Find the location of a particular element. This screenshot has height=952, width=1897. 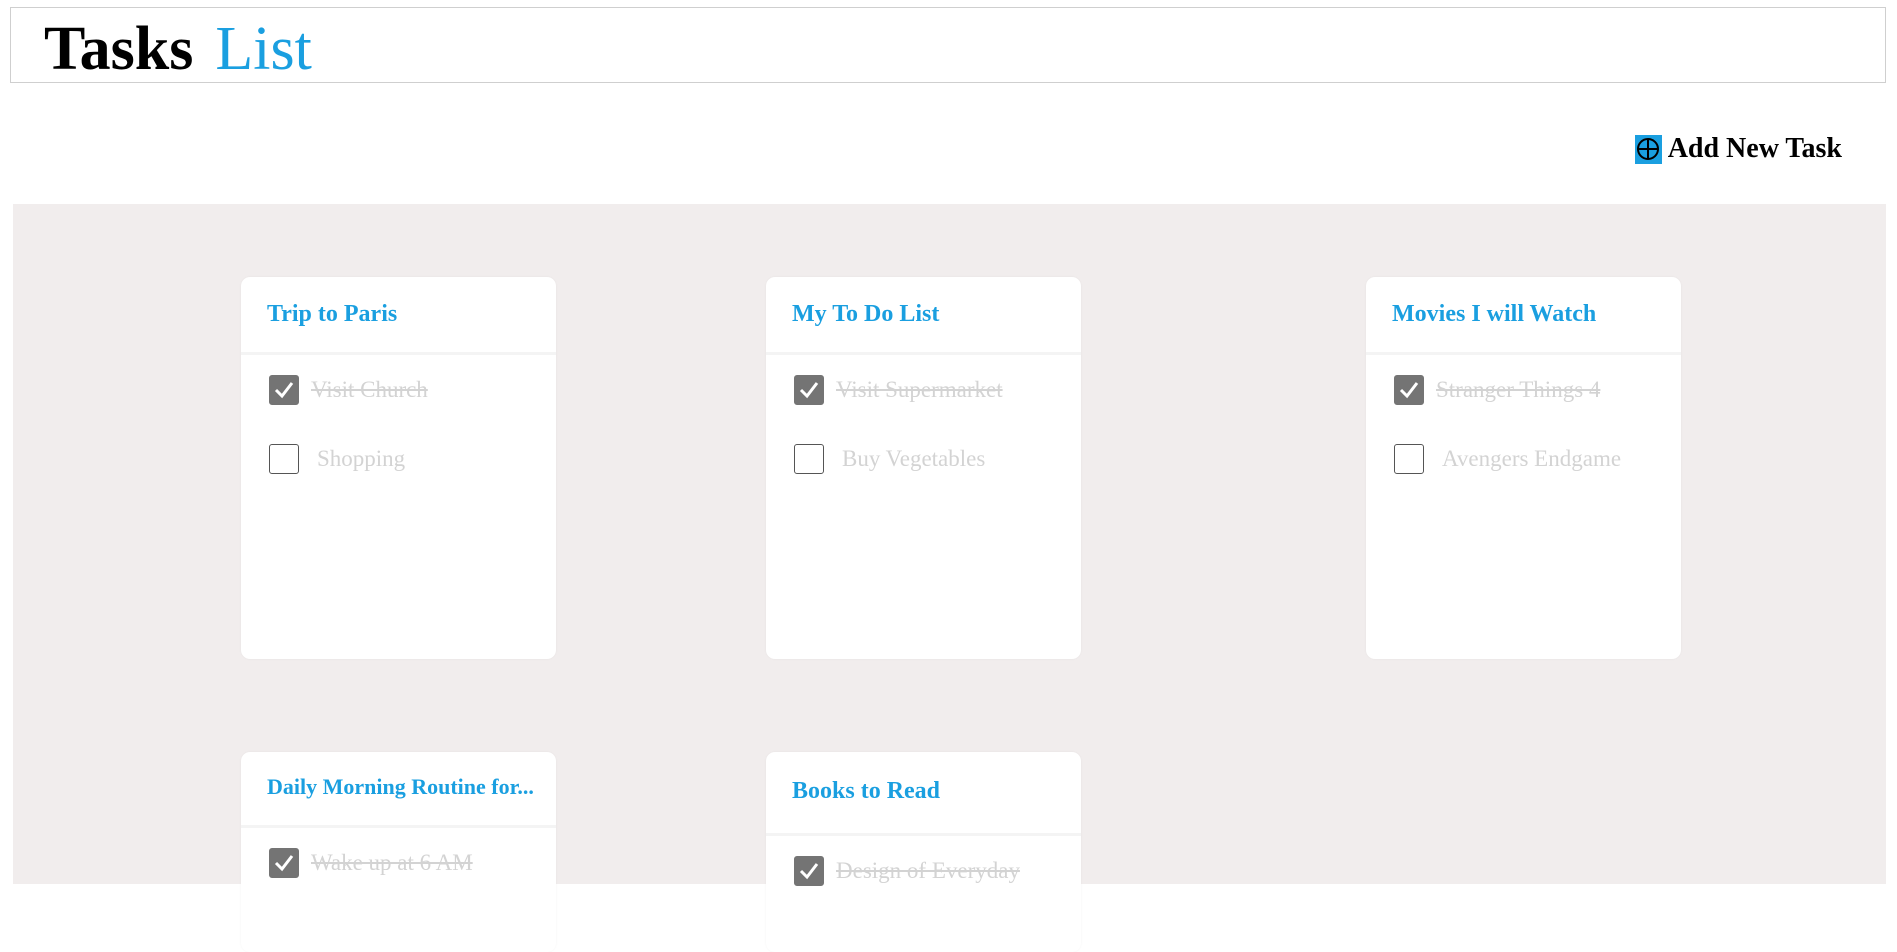

task-label: Buy Vegetables is located at coordinates (914, 458).